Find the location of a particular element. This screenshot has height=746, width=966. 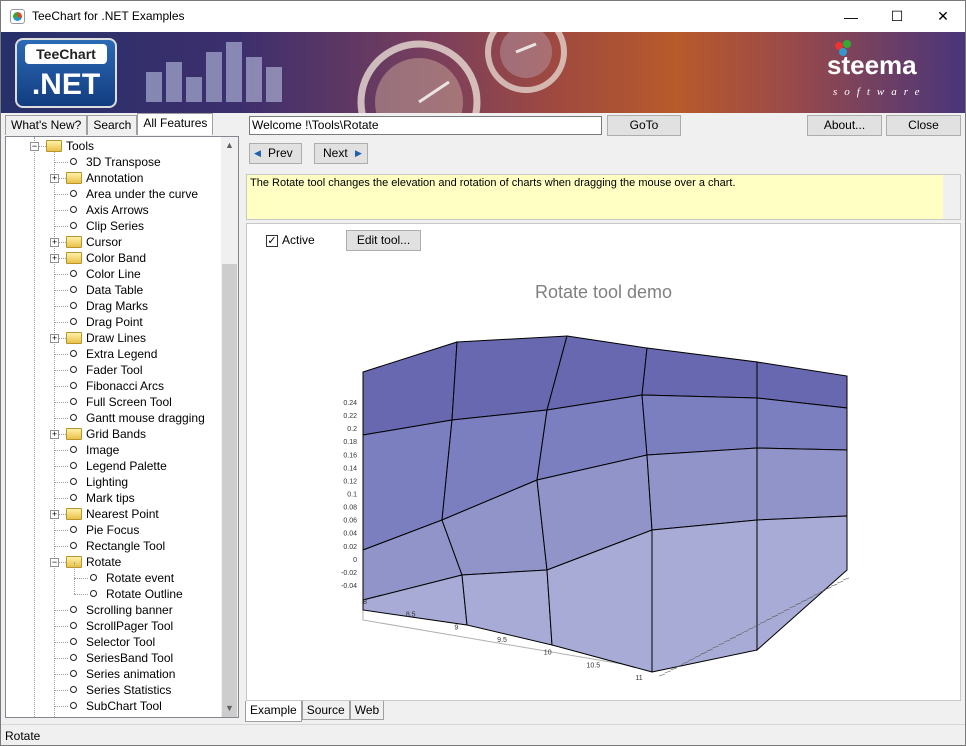

goto-button: GoTo is located at coordinates (644, 125).